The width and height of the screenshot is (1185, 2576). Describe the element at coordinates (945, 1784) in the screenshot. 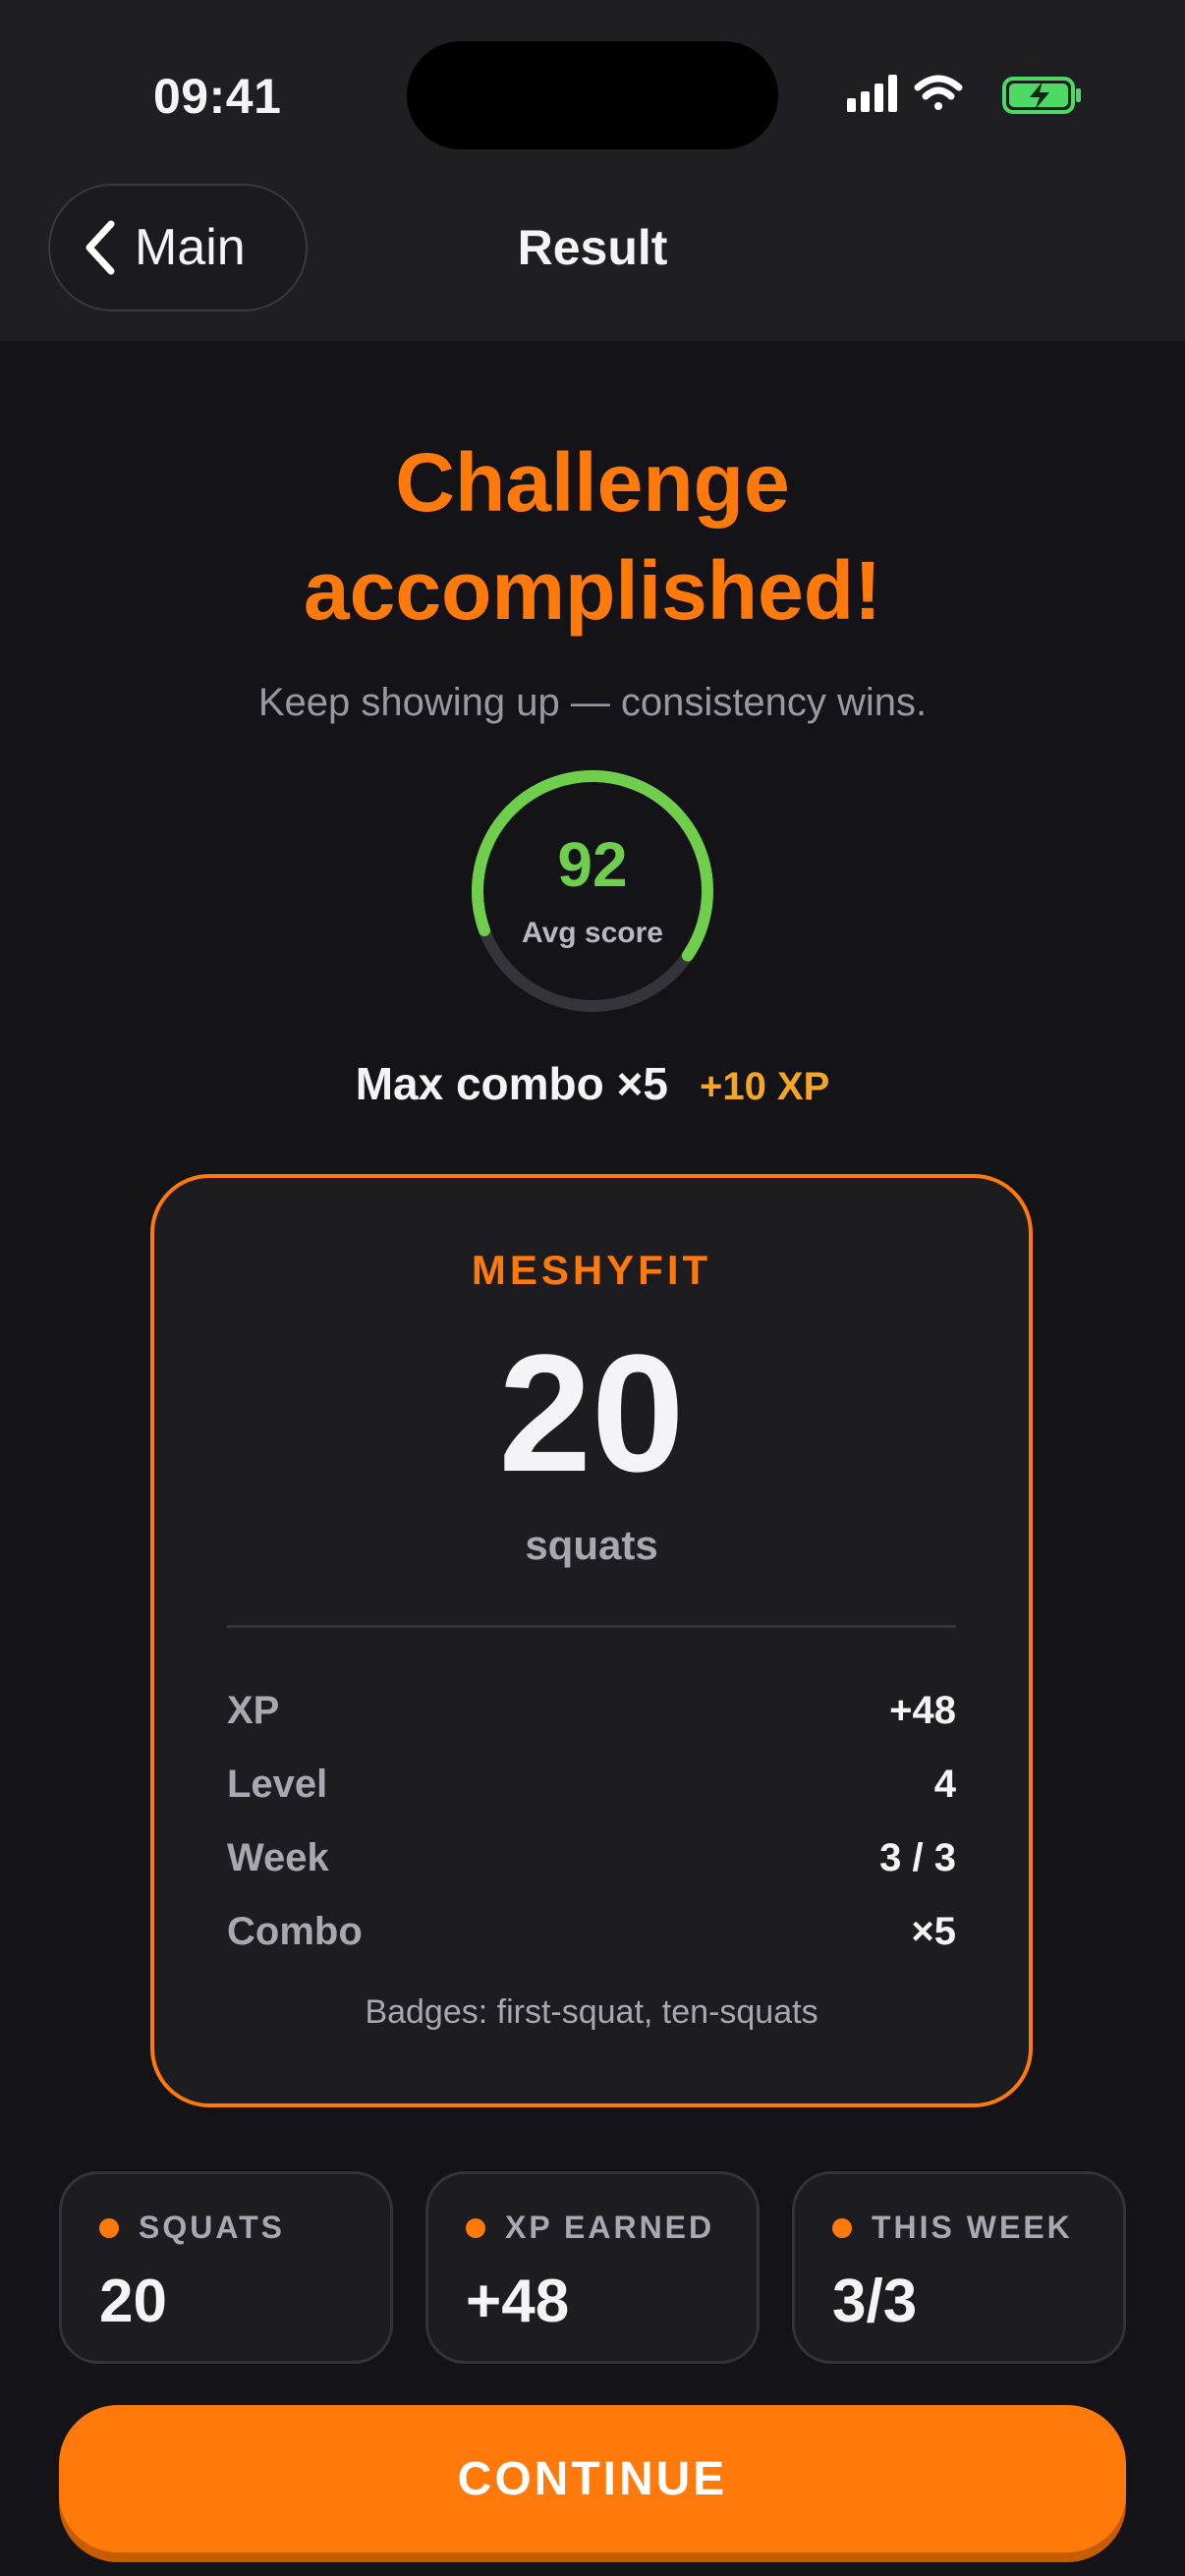

I see `stat-value: 4` at that location.